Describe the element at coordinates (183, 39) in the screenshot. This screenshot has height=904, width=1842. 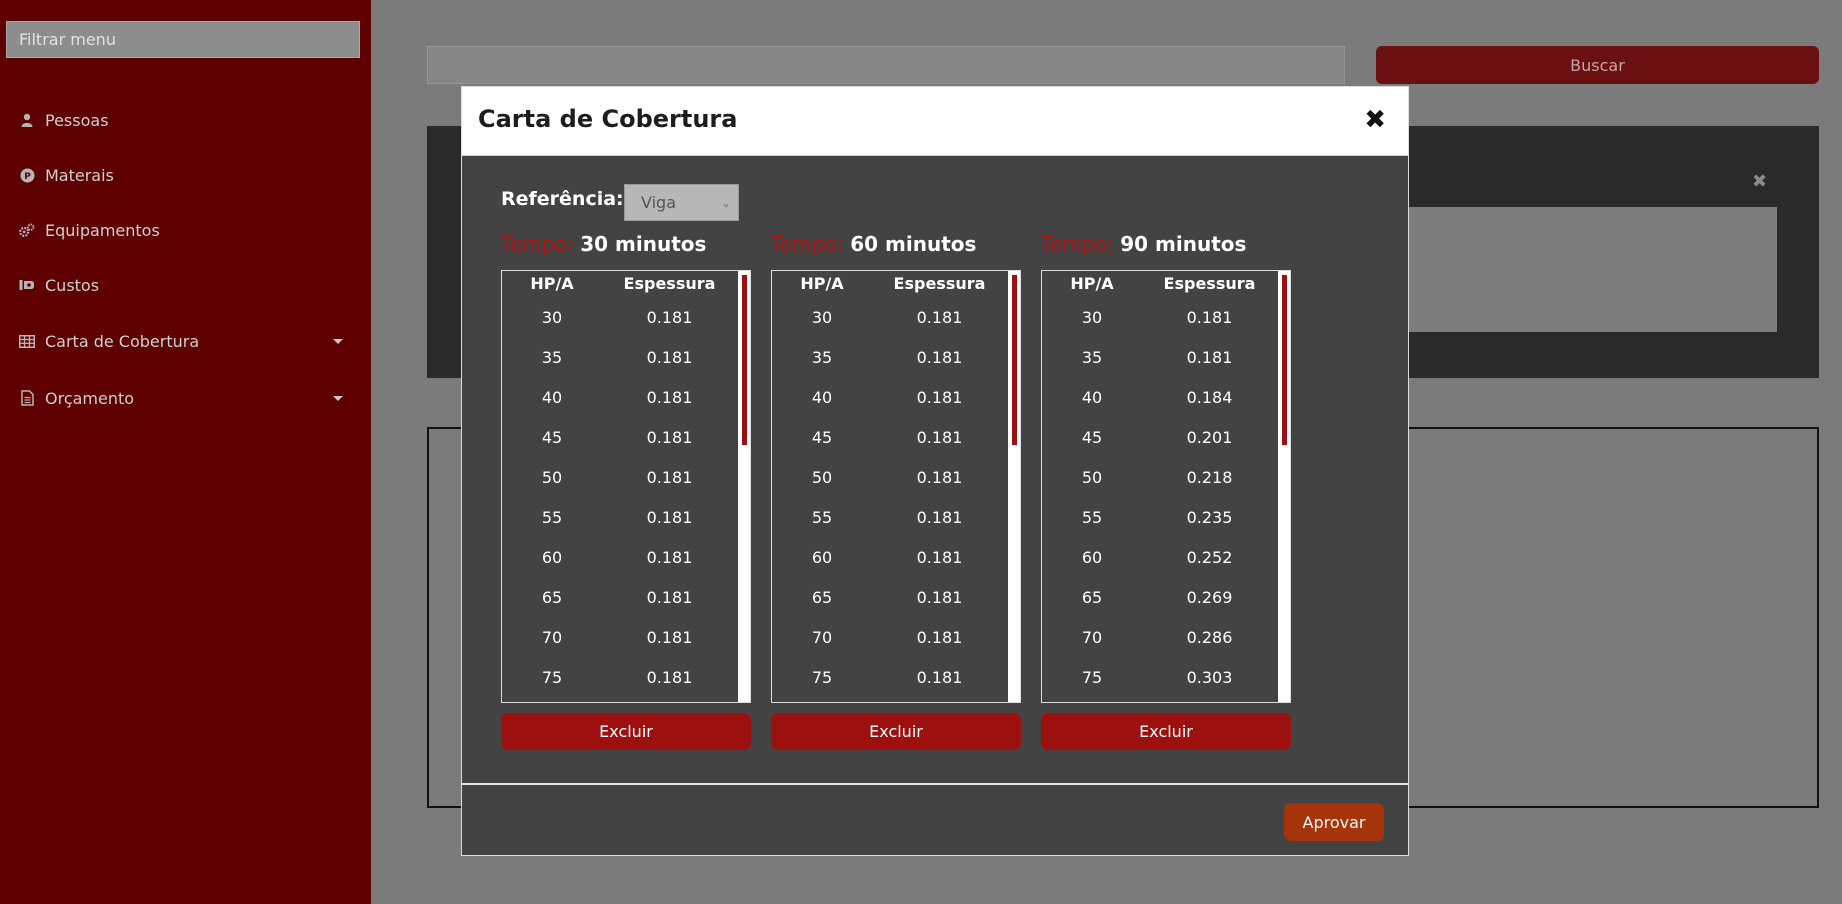
I see `filter-menu-input` at that location.